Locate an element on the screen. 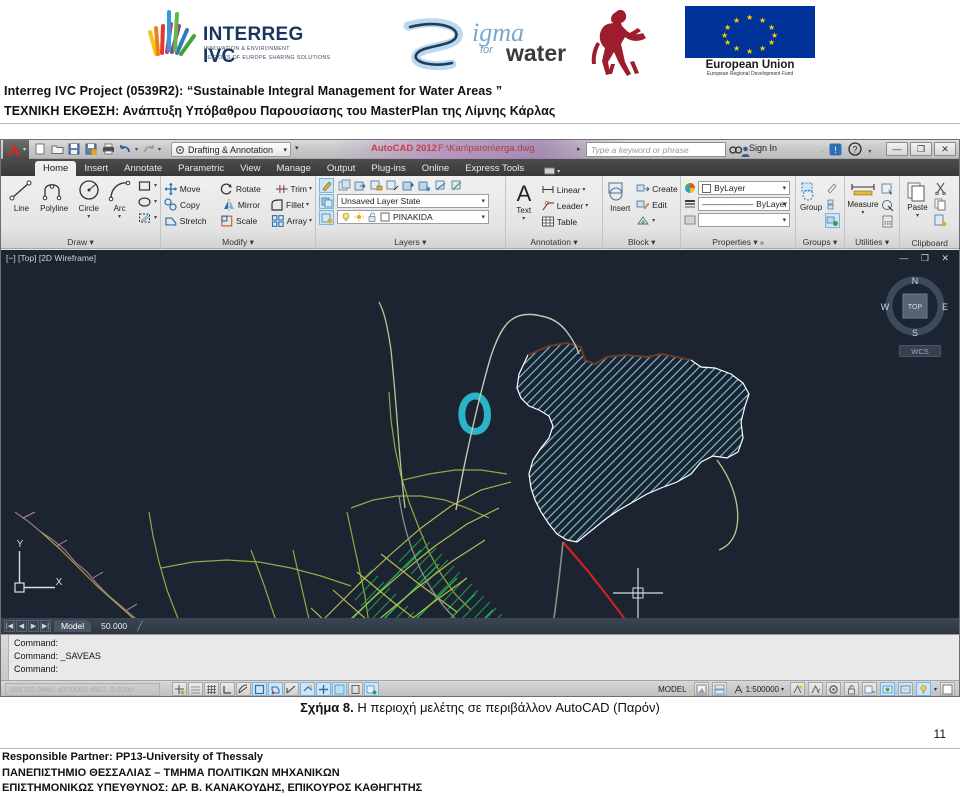 The image size is (960, 797). panel-block-title: Block ▾ is located at coordinates (641, 242).